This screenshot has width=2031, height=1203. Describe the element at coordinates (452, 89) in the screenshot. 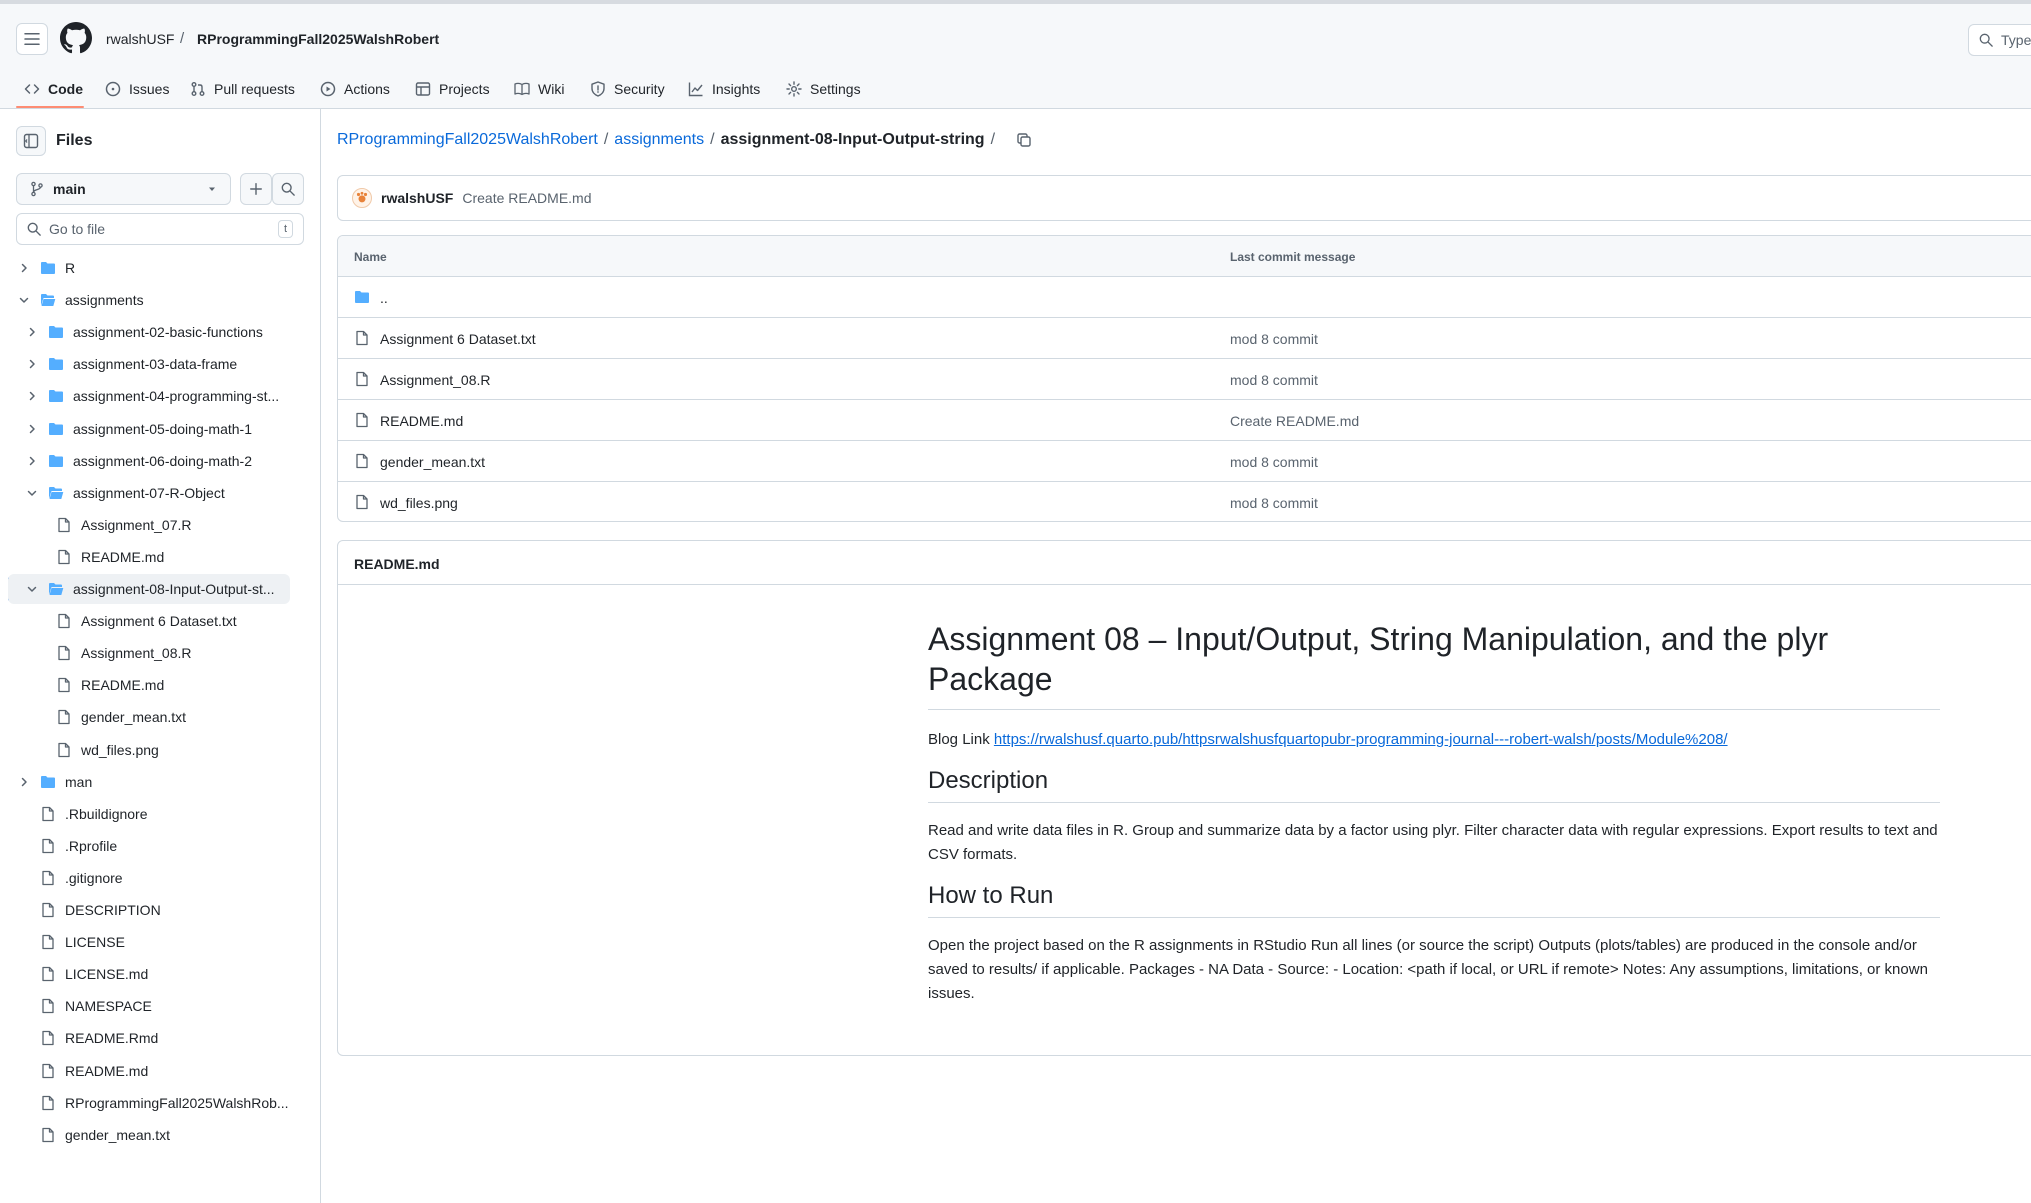

I see `tab-projects: Projects` at that location.